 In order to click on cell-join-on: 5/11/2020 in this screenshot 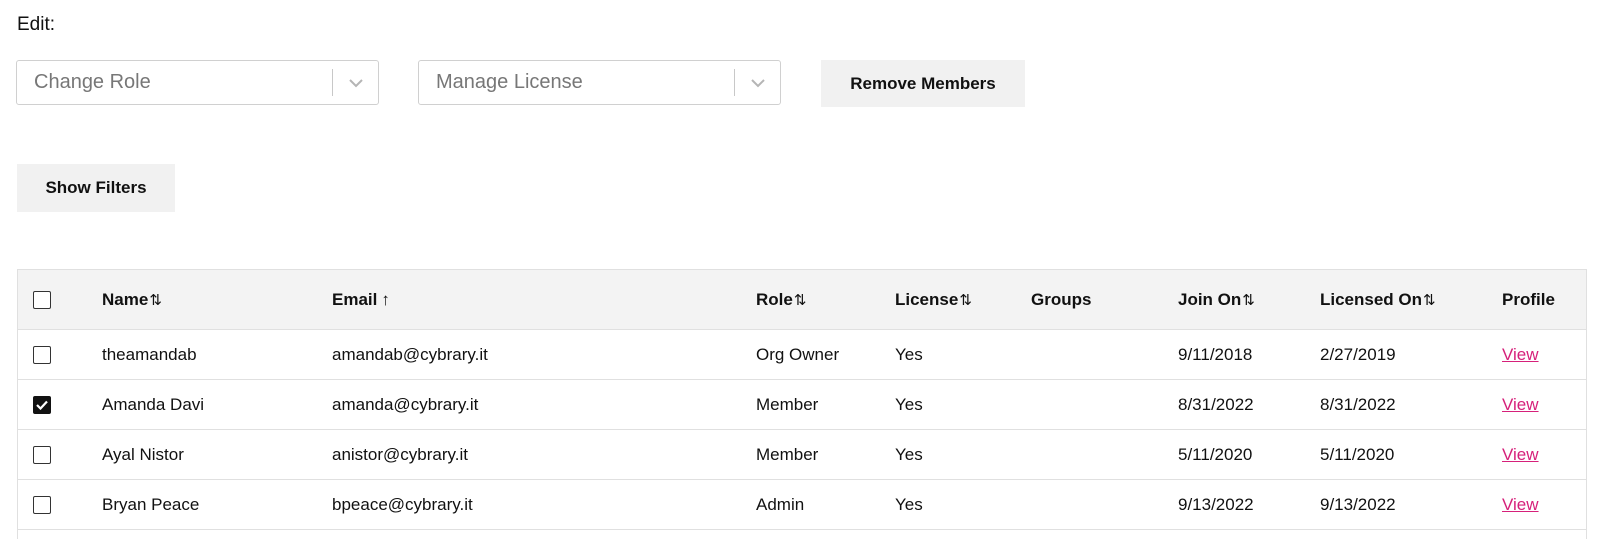, I will do `click(1215, 454)`.